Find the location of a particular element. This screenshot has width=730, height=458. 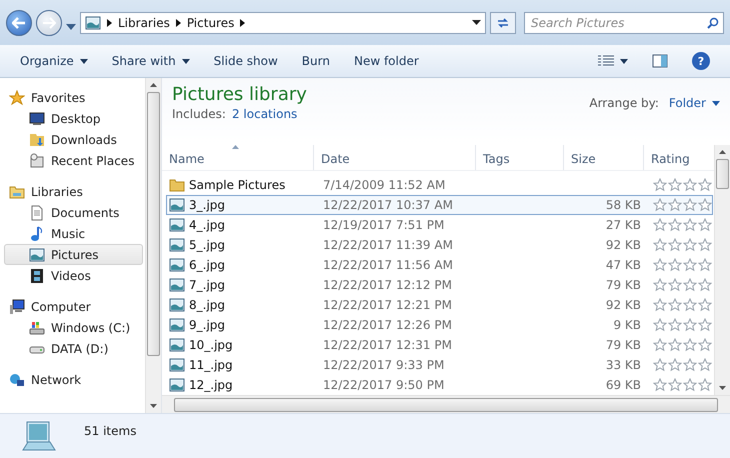

file-name: 5_.jpg is located at coordinates (207, 245).